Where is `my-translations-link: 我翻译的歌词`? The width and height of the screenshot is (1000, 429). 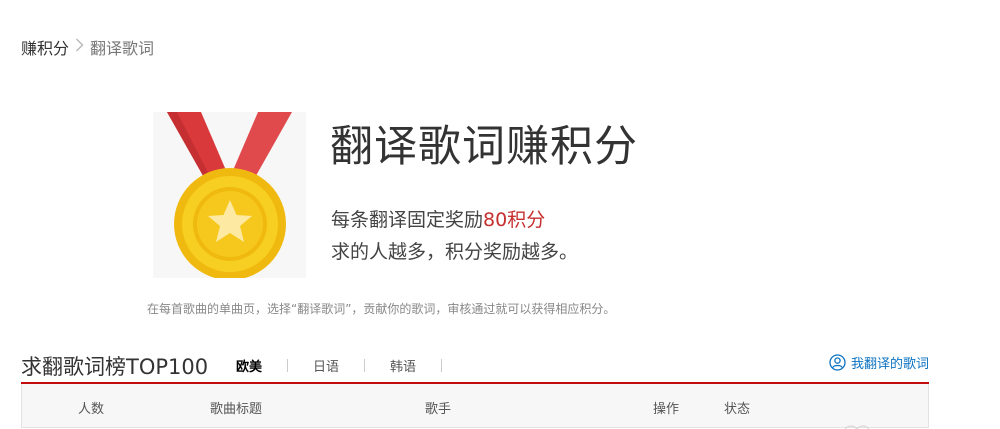 my-translations-link: 我翻译的歌词 is located at coordinates (879, 362).